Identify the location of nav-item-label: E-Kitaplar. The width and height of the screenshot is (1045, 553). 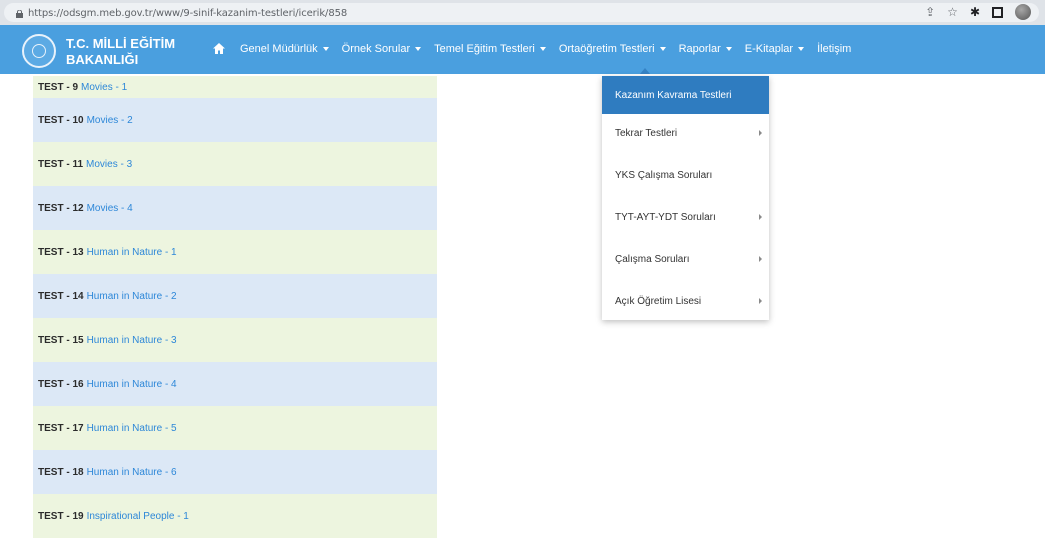
(769, 48).